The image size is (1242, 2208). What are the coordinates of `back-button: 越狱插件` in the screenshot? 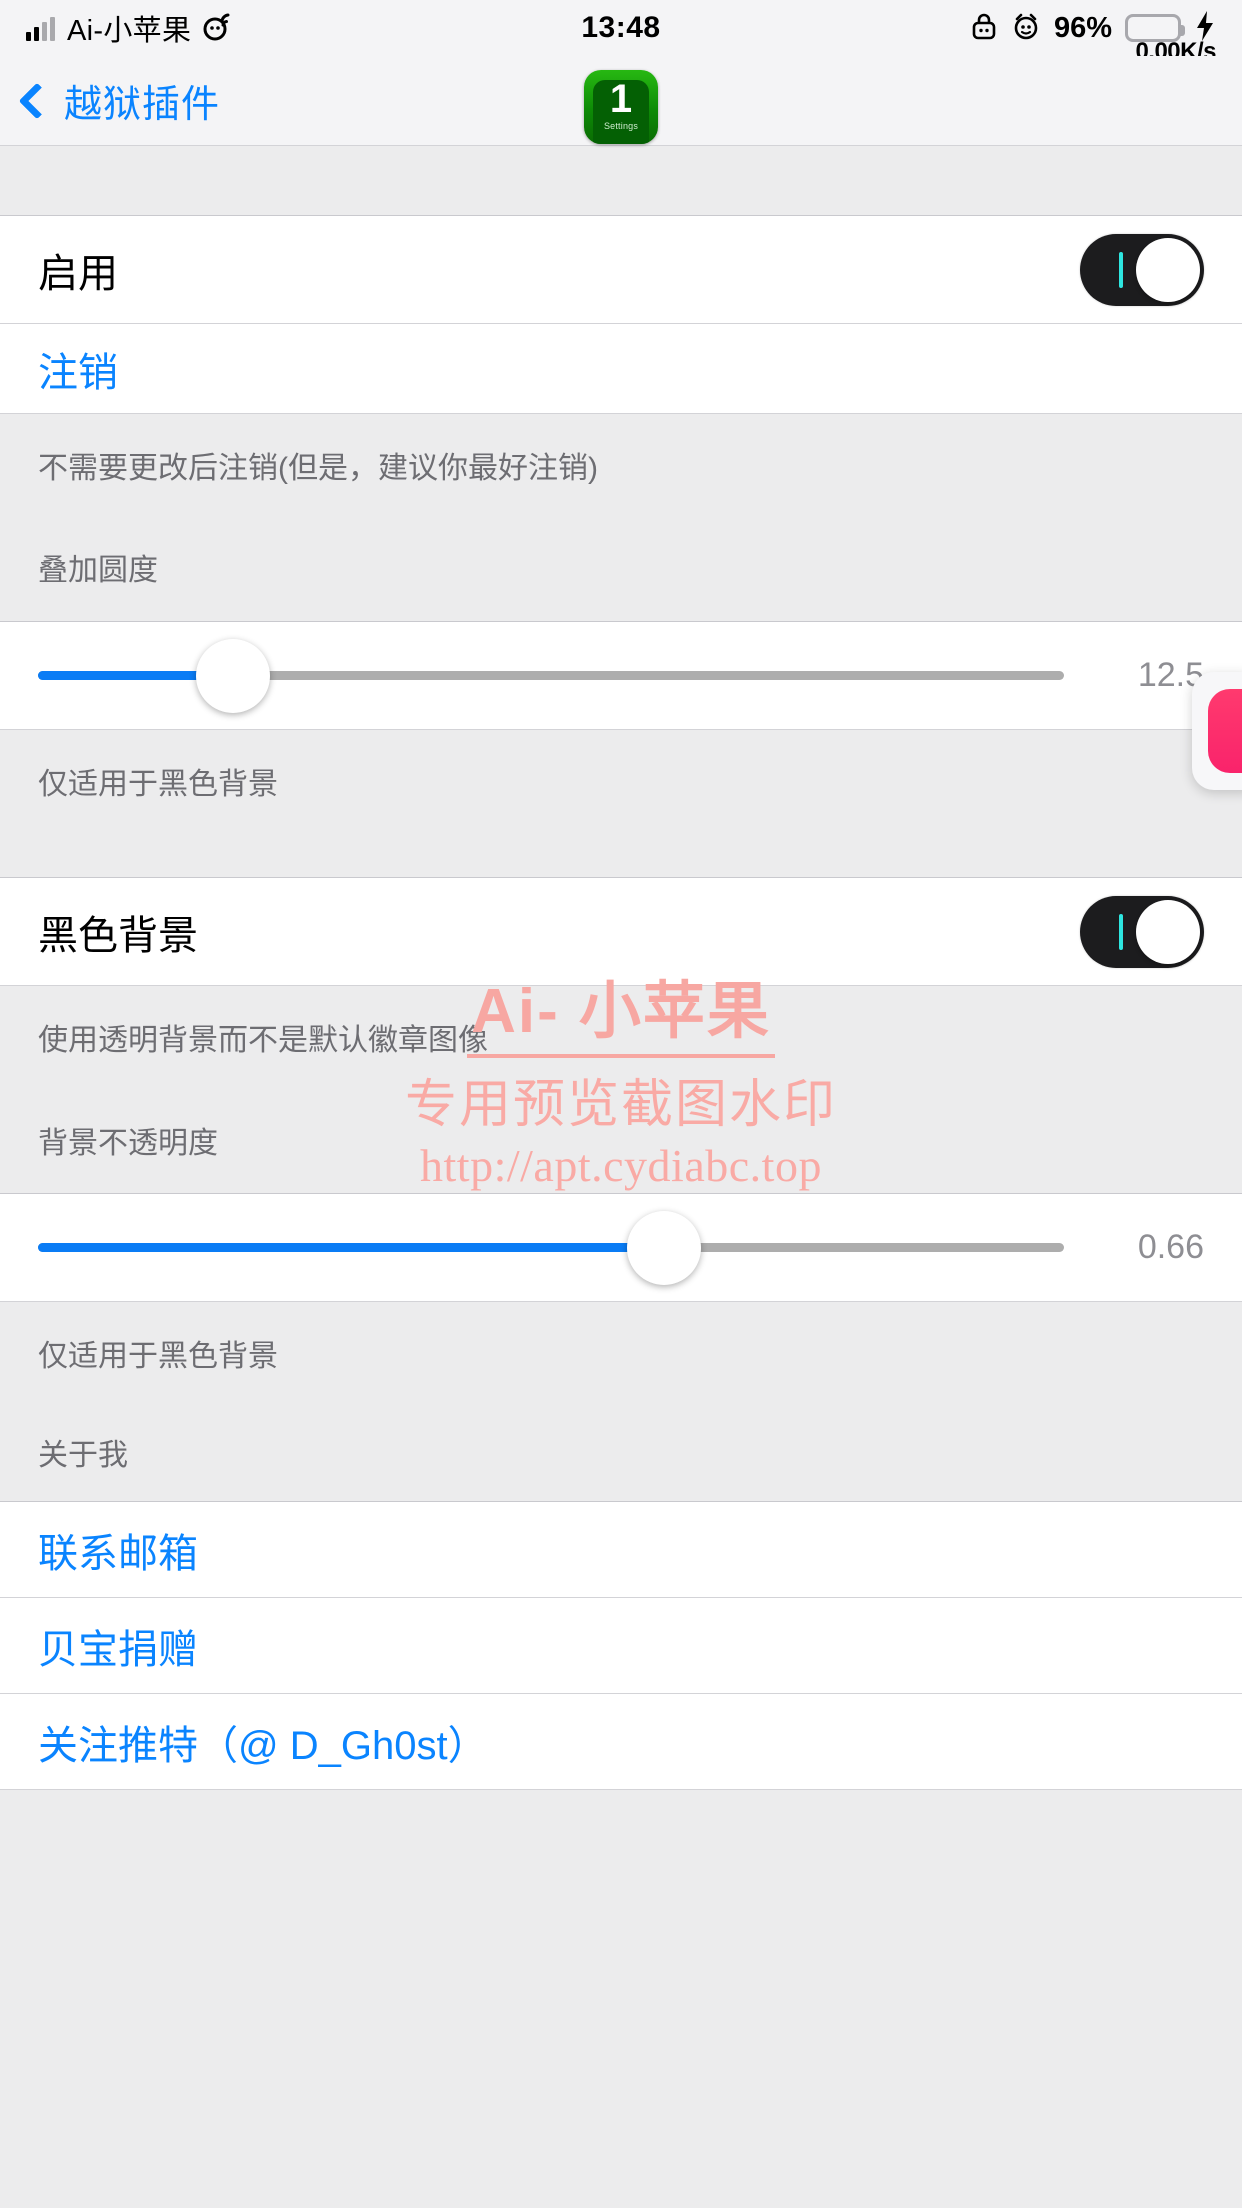 It's located at (119, 100).